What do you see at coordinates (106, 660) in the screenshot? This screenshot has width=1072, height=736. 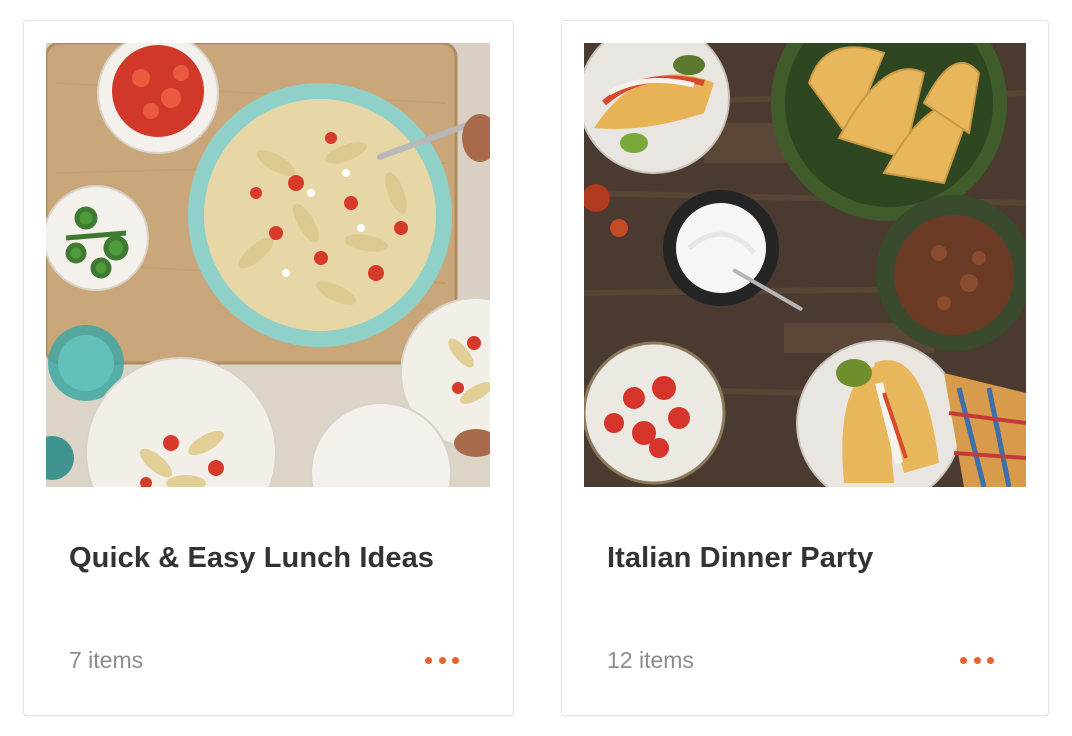 I see `collection-item-count: 7 items` at bounding box center [106, 660].